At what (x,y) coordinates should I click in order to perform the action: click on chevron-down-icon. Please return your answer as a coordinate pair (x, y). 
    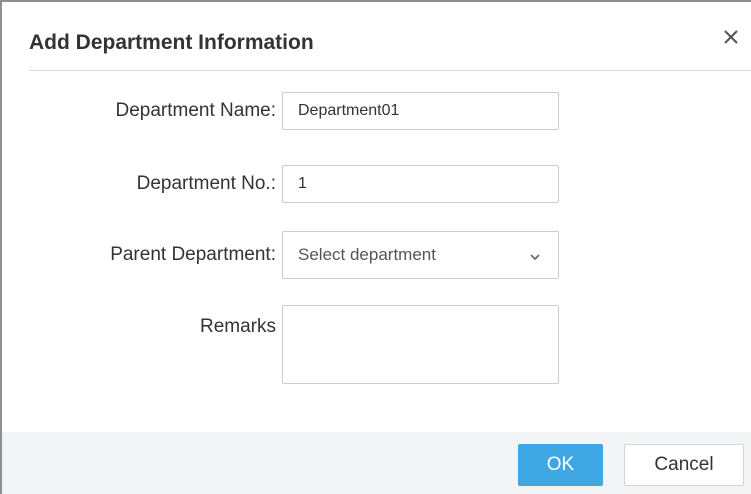
    Looking at the image, I should click on (535, 255).